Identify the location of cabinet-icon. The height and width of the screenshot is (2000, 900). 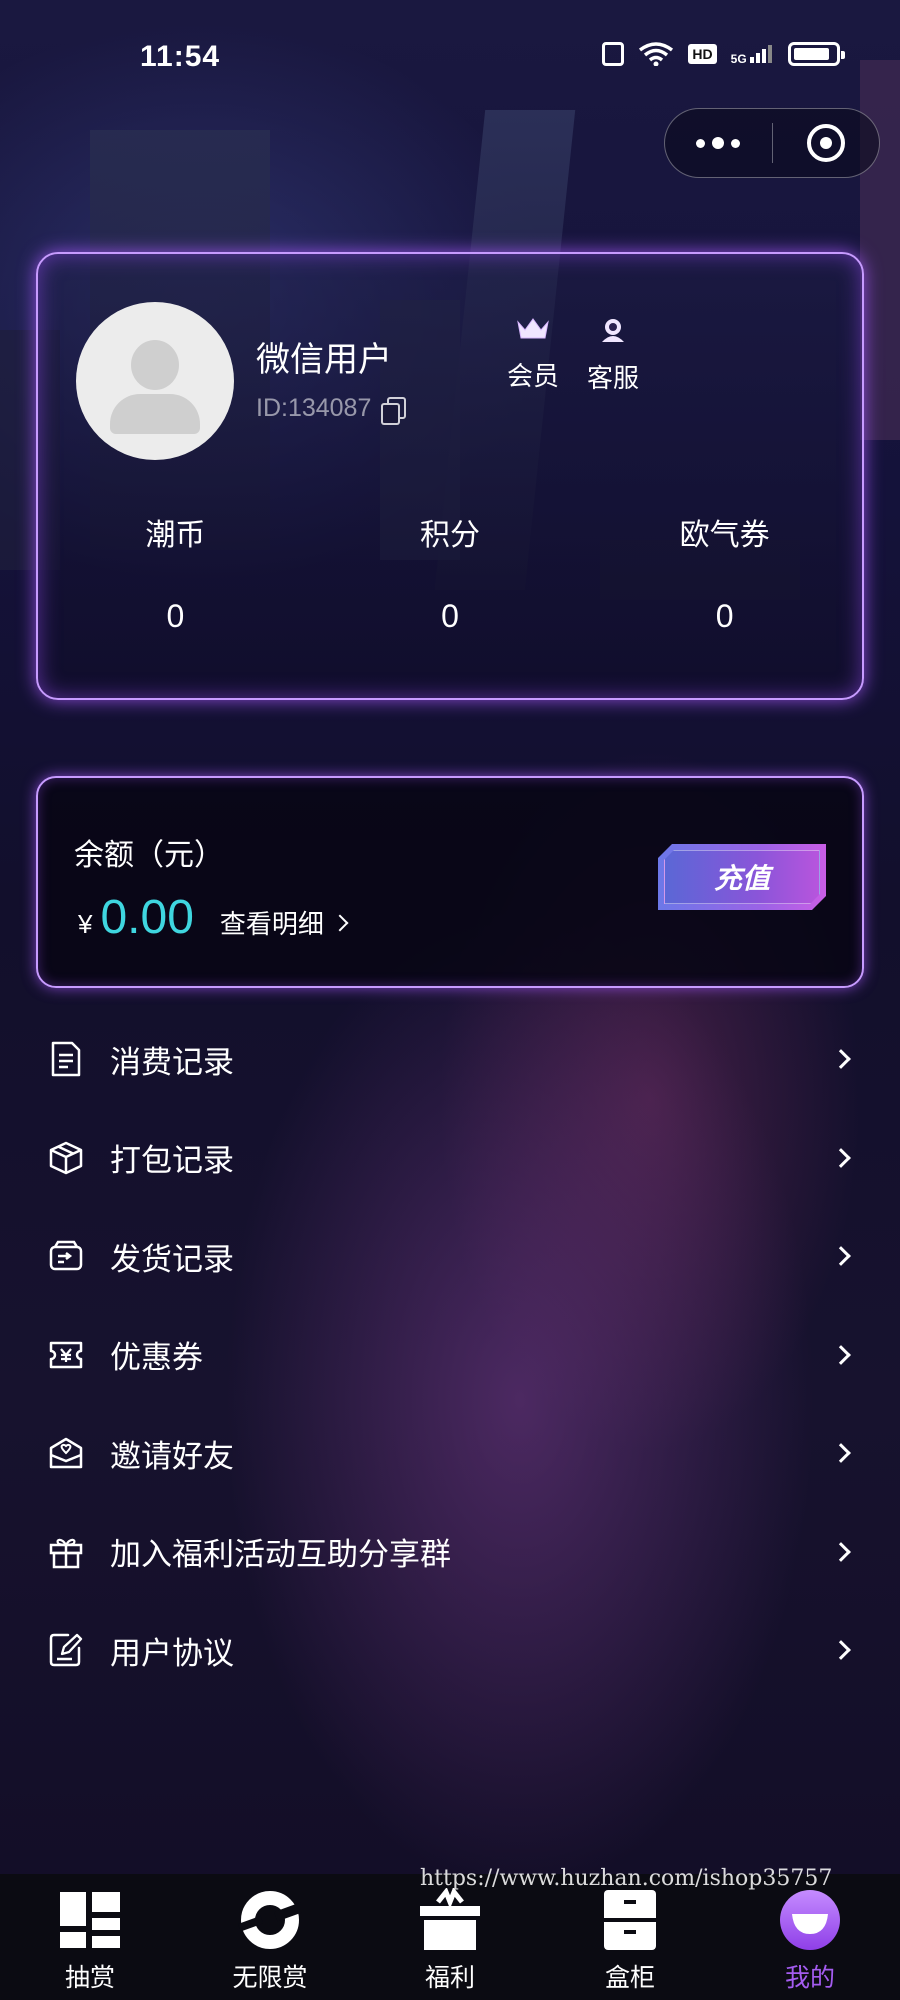
(630, 1920).